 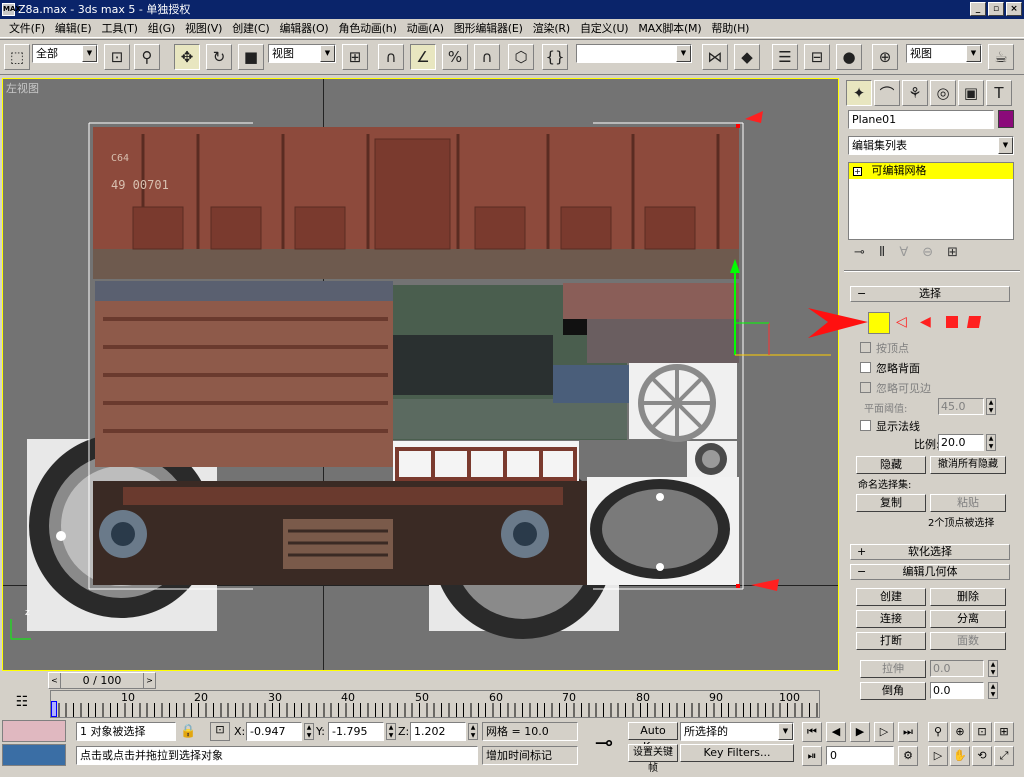 I want to click on render-scene-icon: ⊕, so click(x=885, y=57).